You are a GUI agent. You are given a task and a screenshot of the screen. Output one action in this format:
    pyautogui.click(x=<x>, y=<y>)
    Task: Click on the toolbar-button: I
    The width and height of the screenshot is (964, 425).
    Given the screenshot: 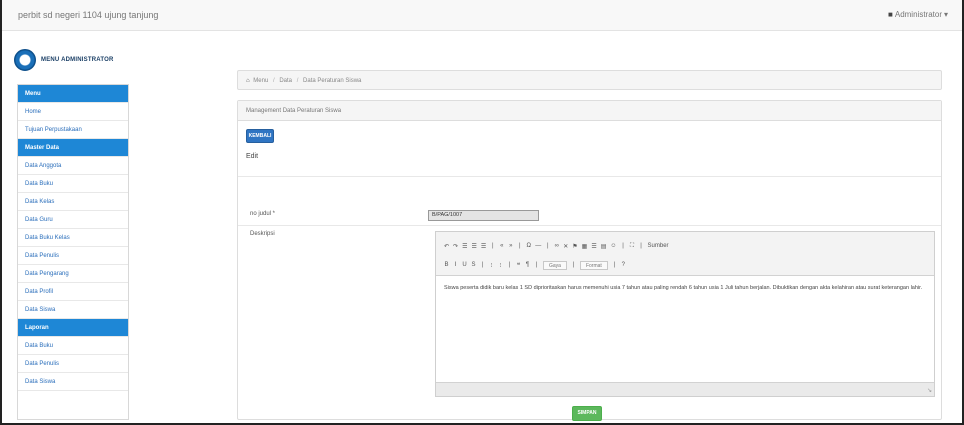 What is the action you would take?
    pyautogui.click(x=455, y=265)
    